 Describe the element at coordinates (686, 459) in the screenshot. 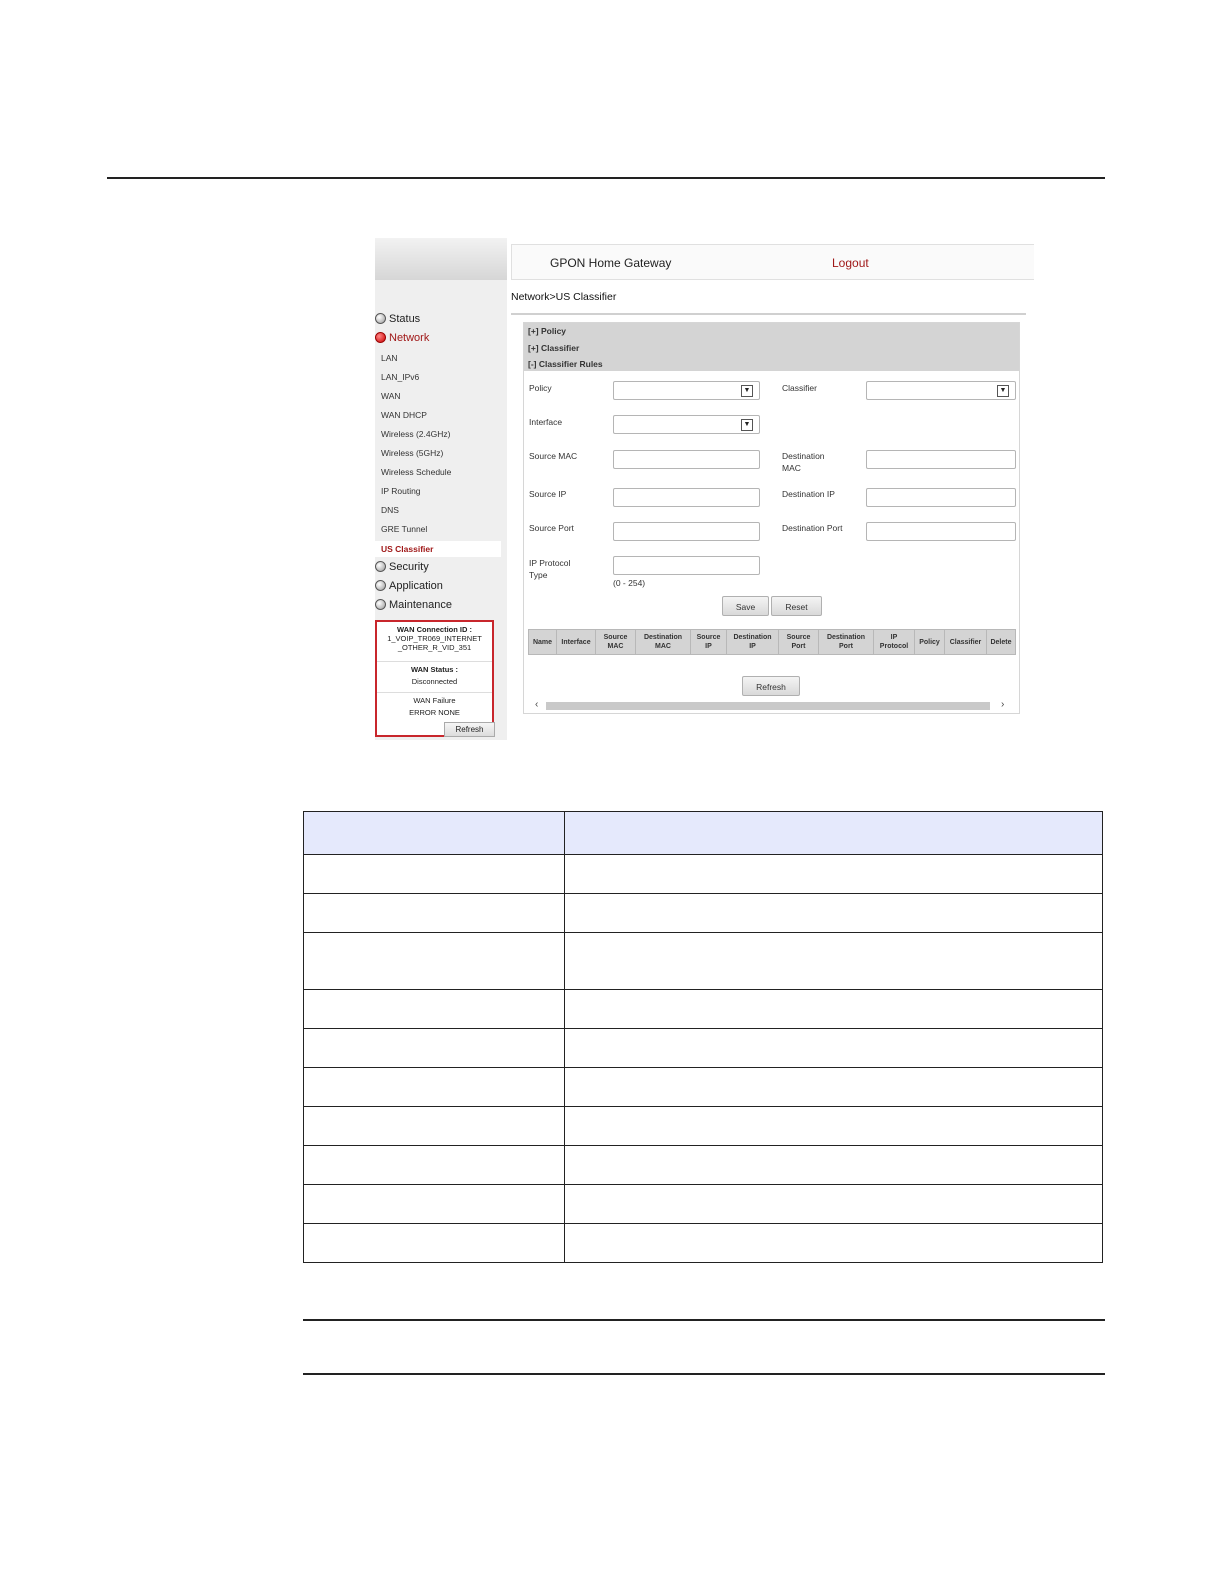

I see `source-mac-input` at that location.